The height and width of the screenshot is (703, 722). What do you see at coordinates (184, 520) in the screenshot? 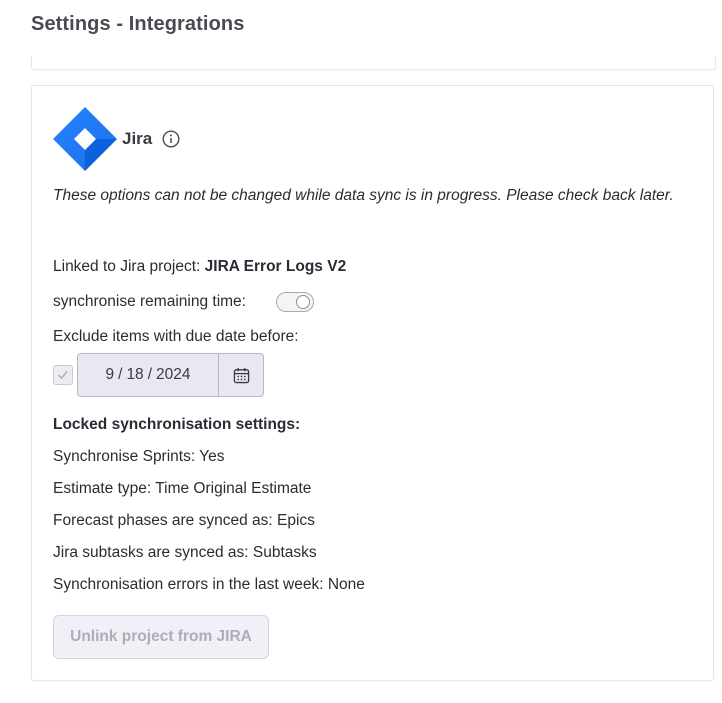
I see `locked-setting-forecast-phases: Forecast phases are synced as: Epics` at bounding box center [184, 520].